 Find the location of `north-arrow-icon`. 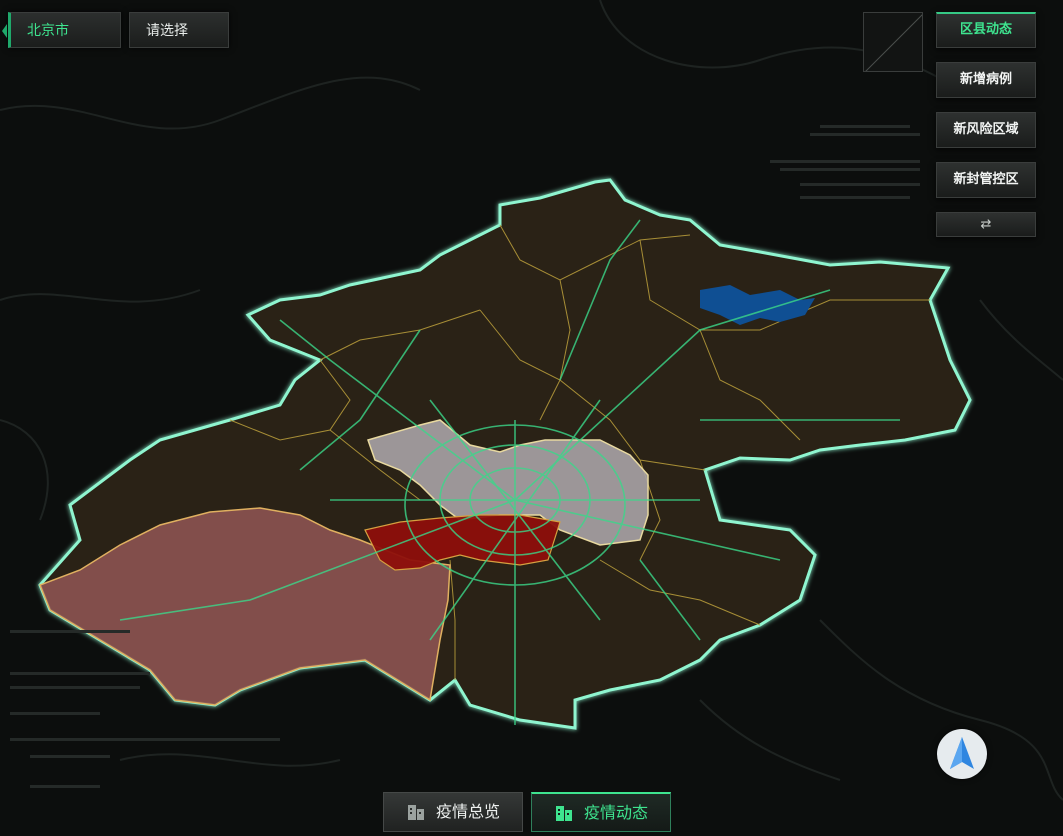

north-arrow-icon is located at coordinates (962, 753).